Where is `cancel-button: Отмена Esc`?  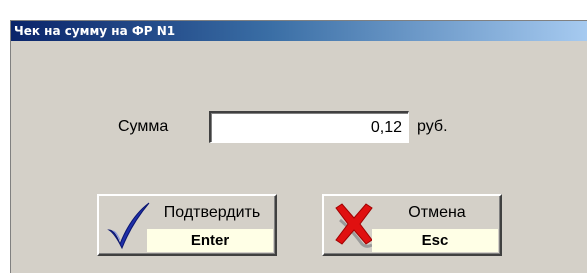
cancel-button: Отмена Esc is located at coordinates (412, 225).